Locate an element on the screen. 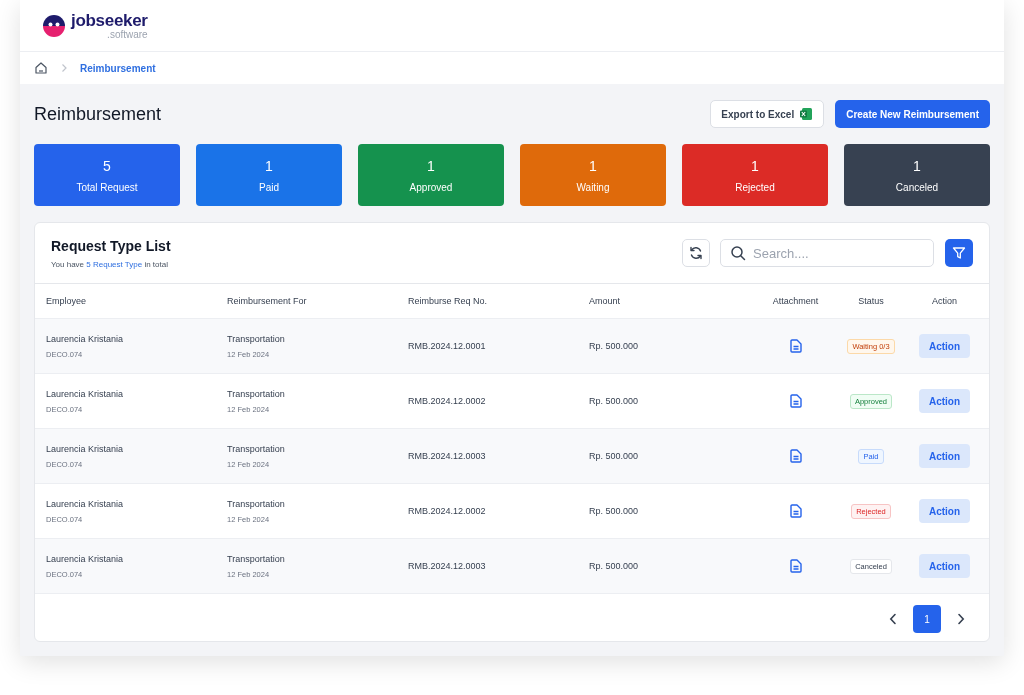 The width and height of the screenshot is (1024, 695). column-header: Amount is located at coordinates (605, 301).